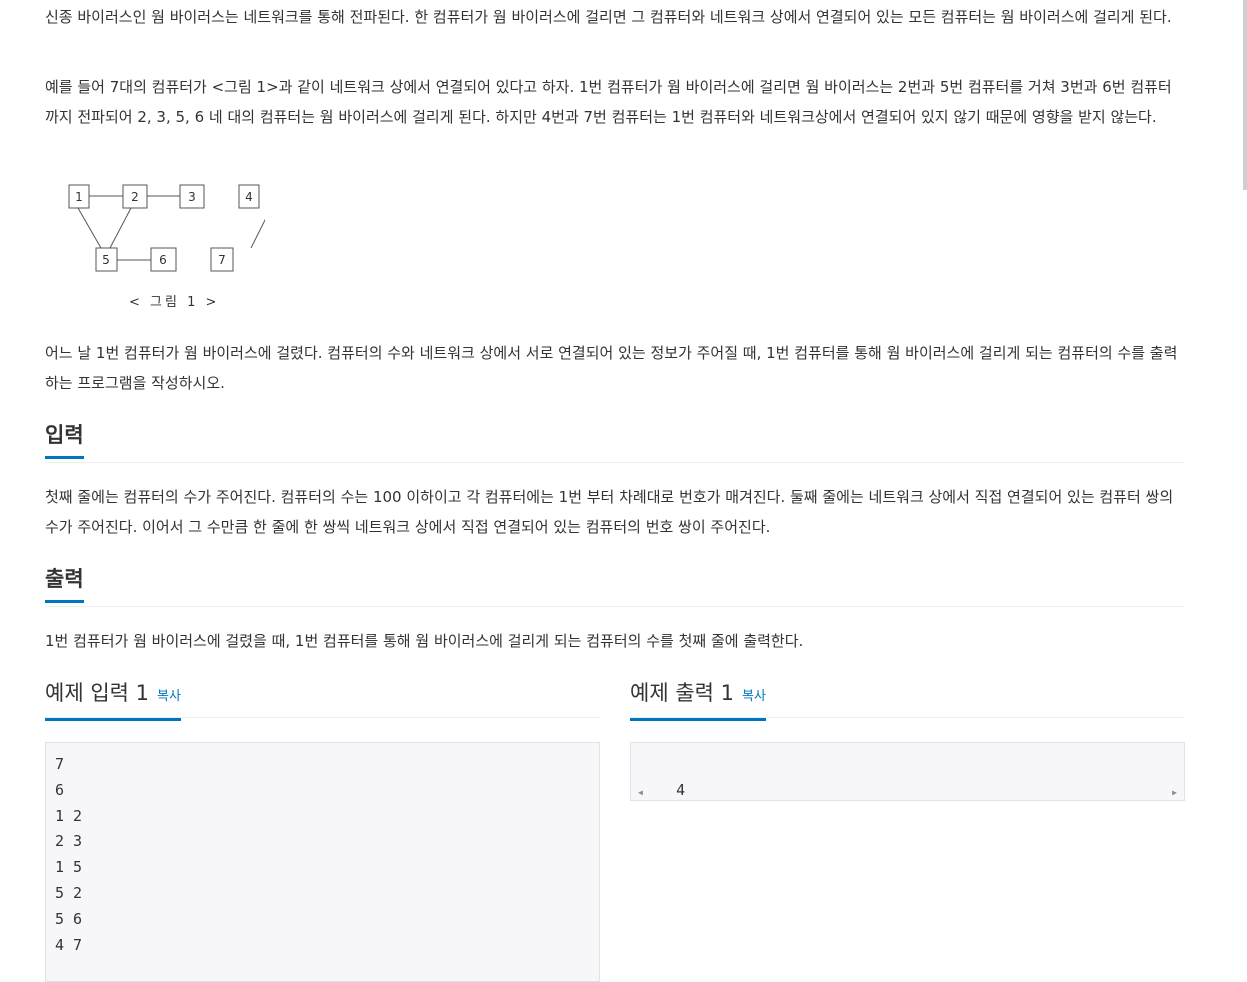 The image size is (1247, 982). Describe the element at coordinates (640, 793) in the screenshot. I see `scroll-left-arrow-icon: ◀` at that location.